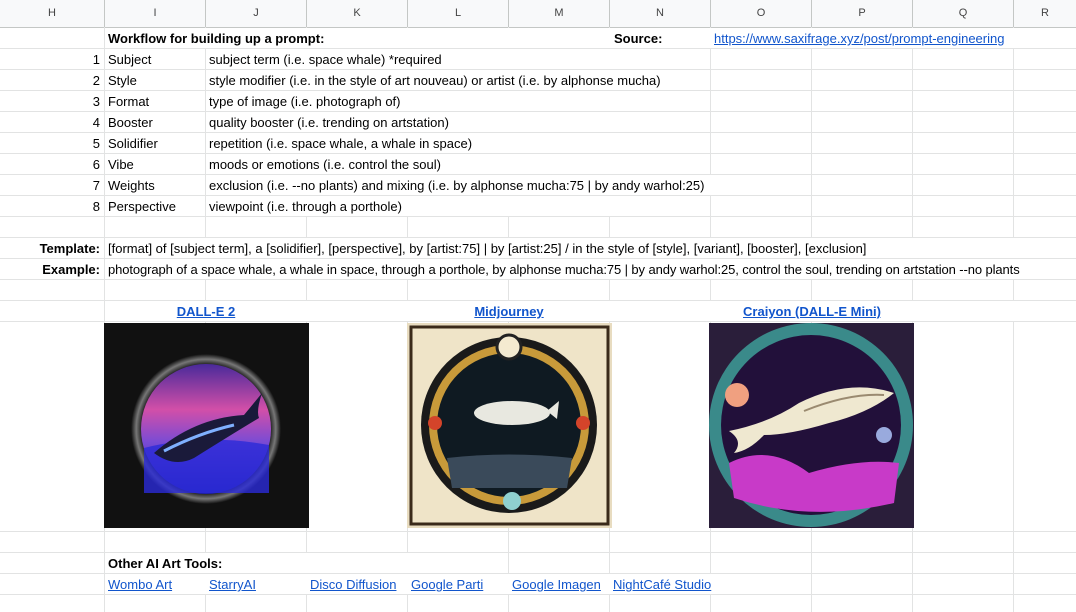 This screenshot has width=1076, height=612. I want to click on step-name: Subject, so click(130, 59).